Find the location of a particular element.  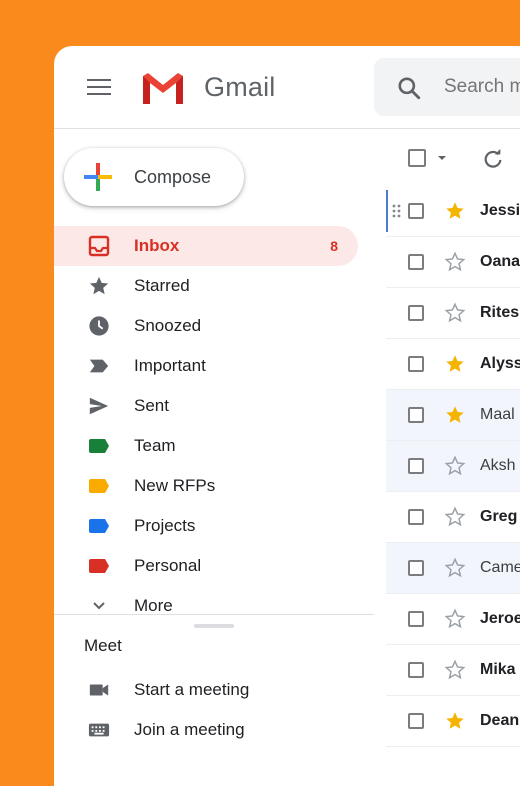

sidebar-item-label: Snoozed is located at coordinates (168, 325).